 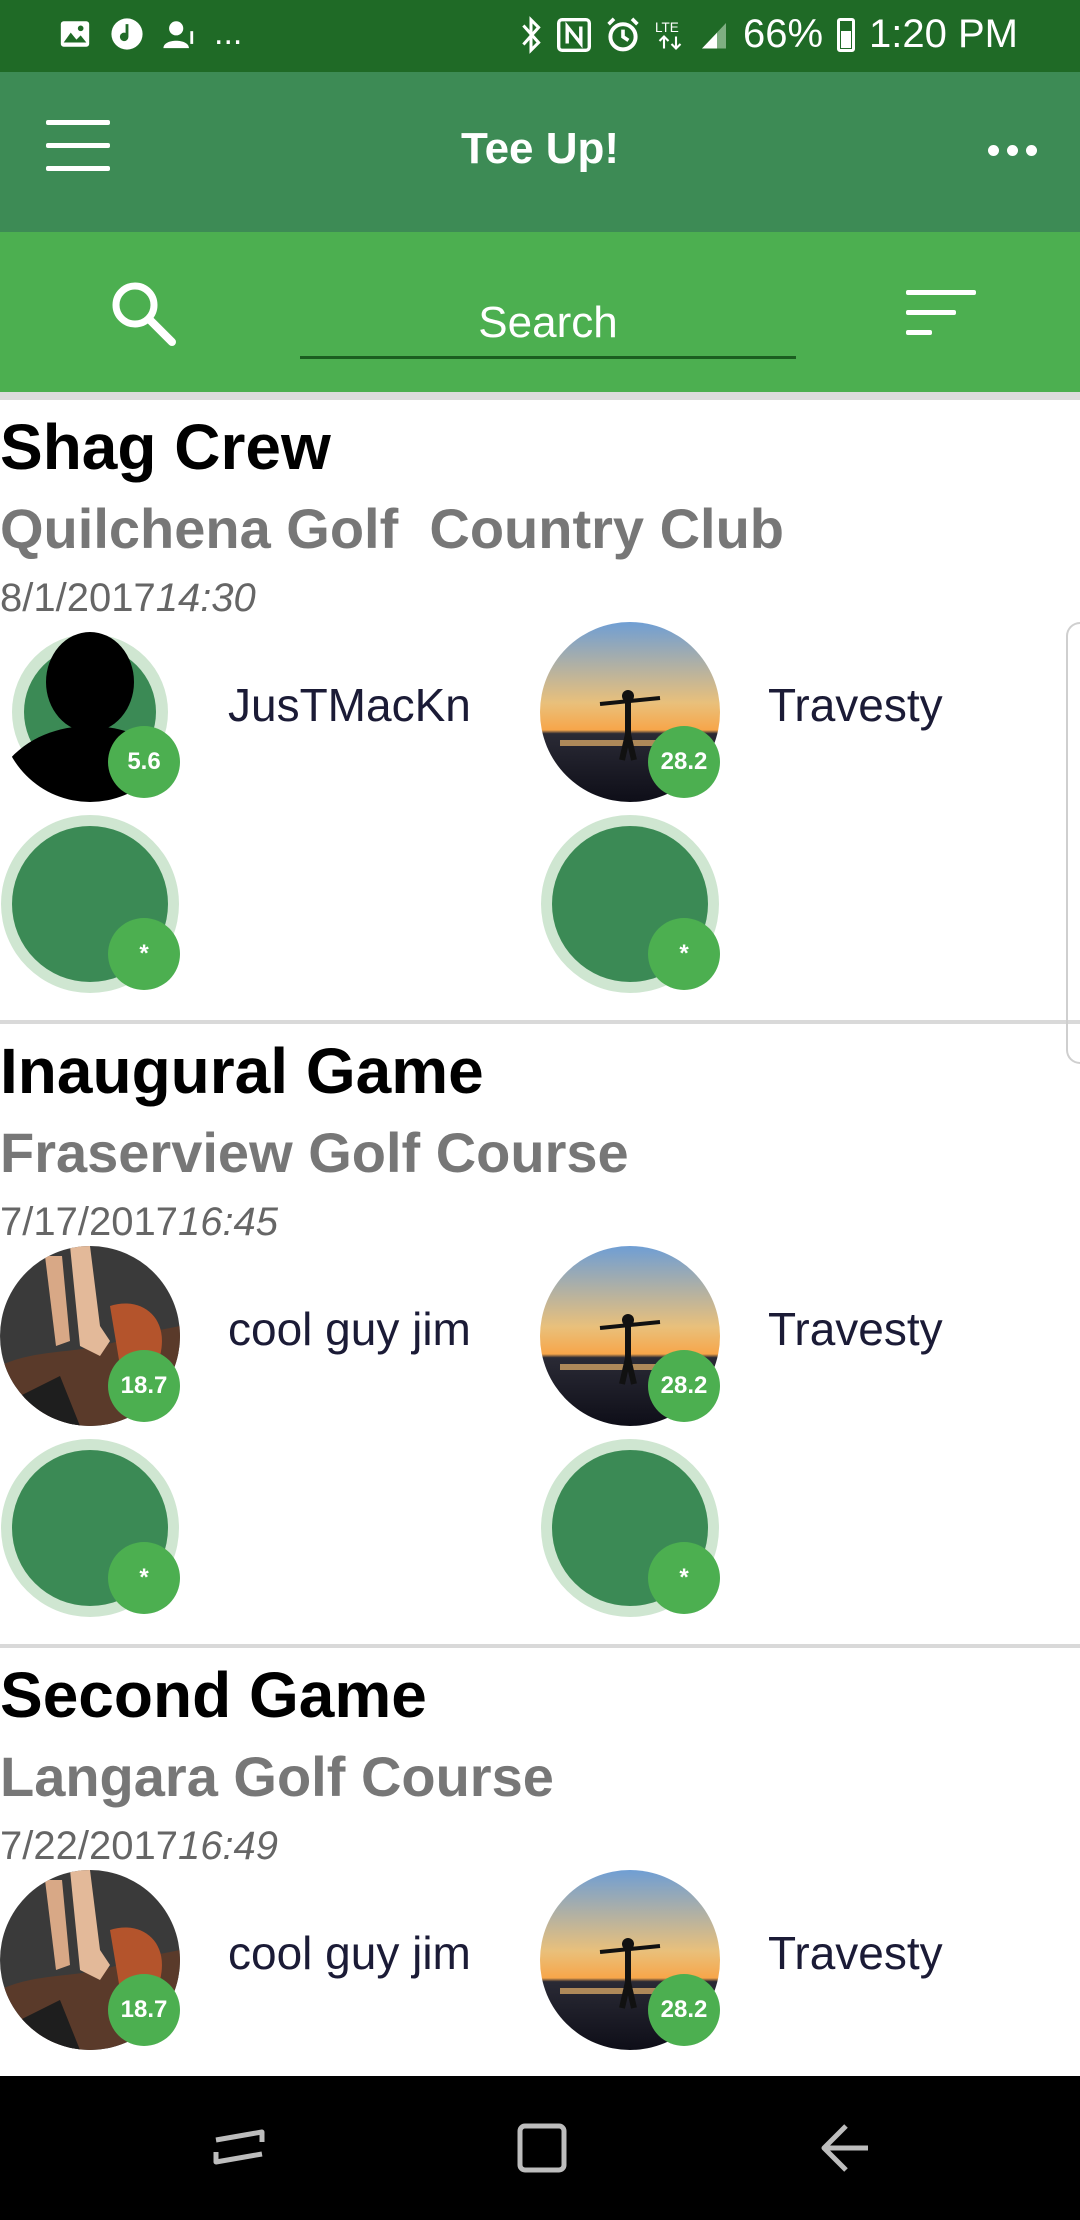 I want to click on bluetooth-icon, so click(x=531, y=34).